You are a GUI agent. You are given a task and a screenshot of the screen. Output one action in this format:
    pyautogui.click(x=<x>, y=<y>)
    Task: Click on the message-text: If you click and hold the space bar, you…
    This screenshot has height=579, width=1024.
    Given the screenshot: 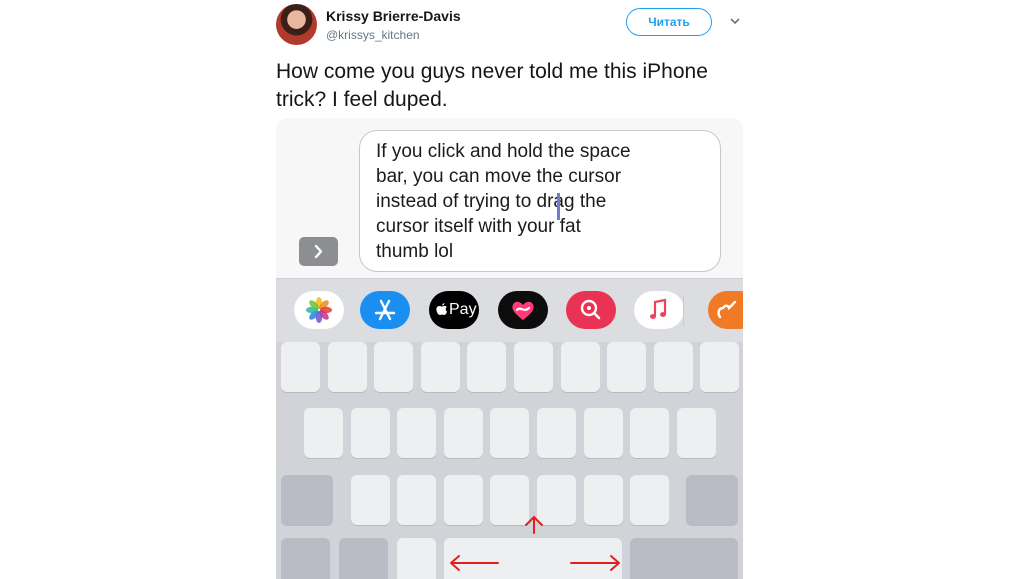 What is the action you would take?
    pyautogui.click(x=526, y=201)
    